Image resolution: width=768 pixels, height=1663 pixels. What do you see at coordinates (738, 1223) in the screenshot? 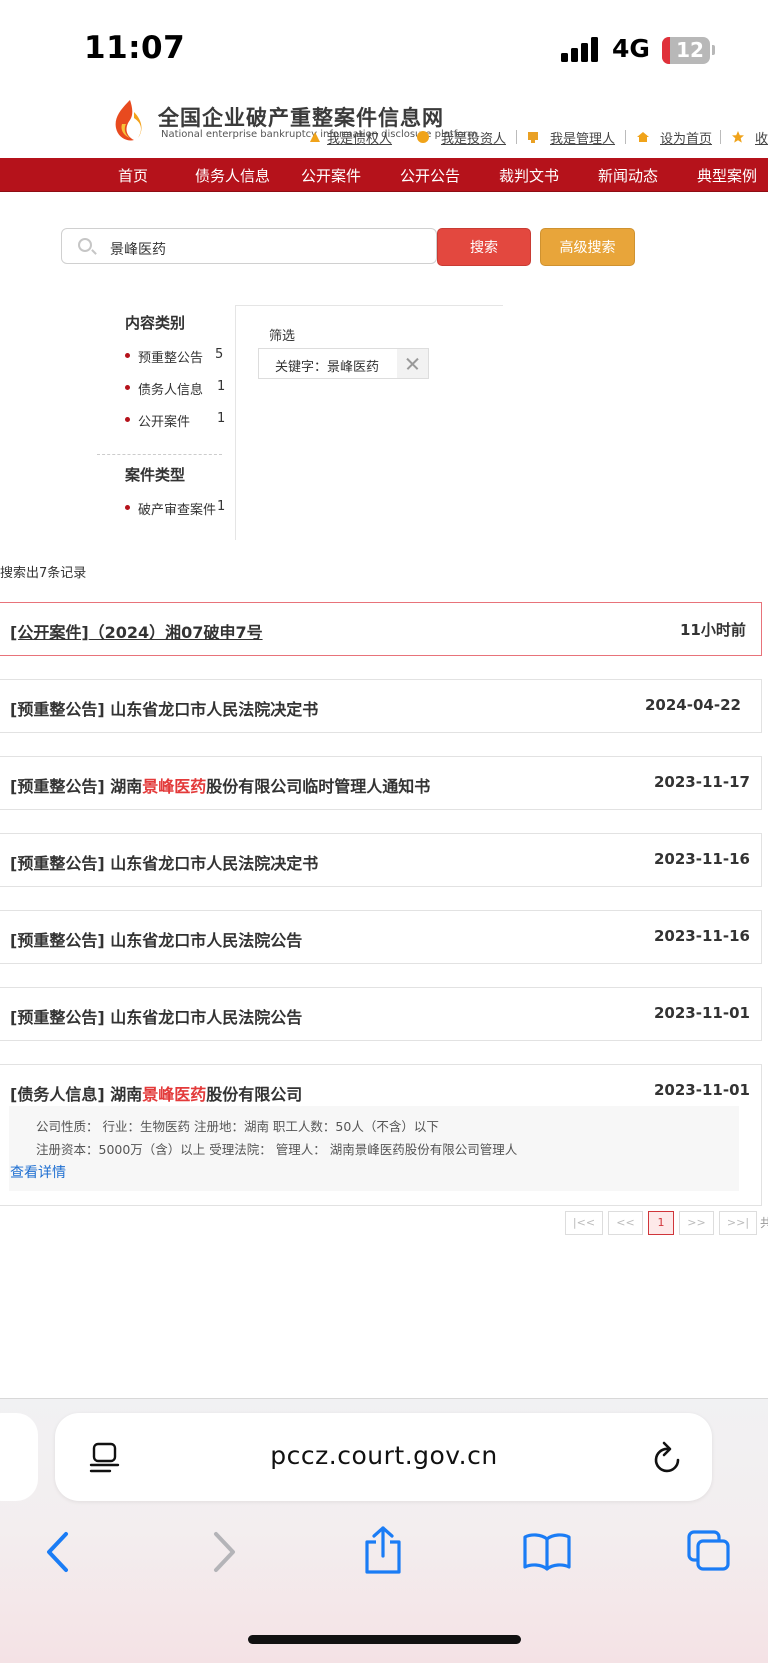
I see `pagination-last: >>|` at bounding box center [738, 1223].